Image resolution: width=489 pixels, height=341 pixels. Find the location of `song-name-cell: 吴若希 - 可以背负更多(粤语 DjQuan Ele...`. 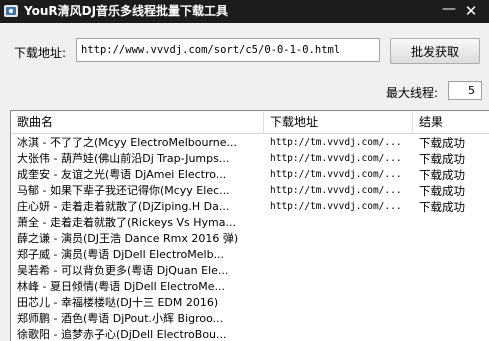

song-name-cell: 吴若希 - 可以背负更多(粤语 DjQuan Ele... is located at coordinates (123, 270).